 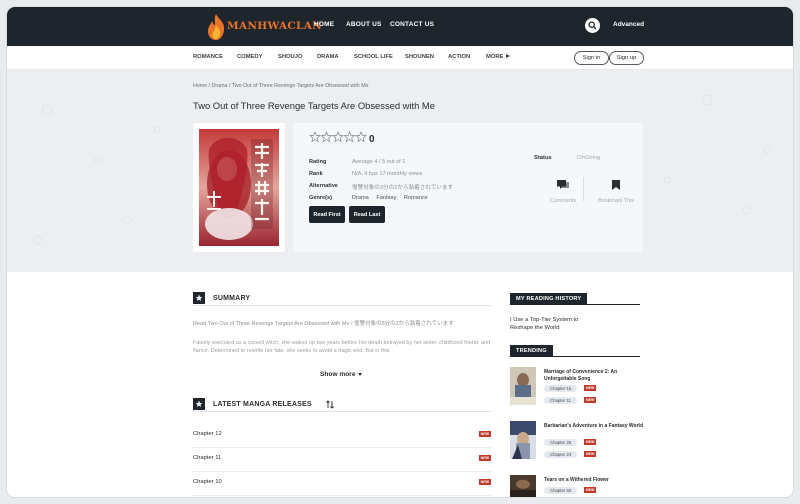 What do you see at coordinates (342, 460) in the screenshot?
I see `chapter-row: Chapter 11 NEW` at bounding box center [342, 460].